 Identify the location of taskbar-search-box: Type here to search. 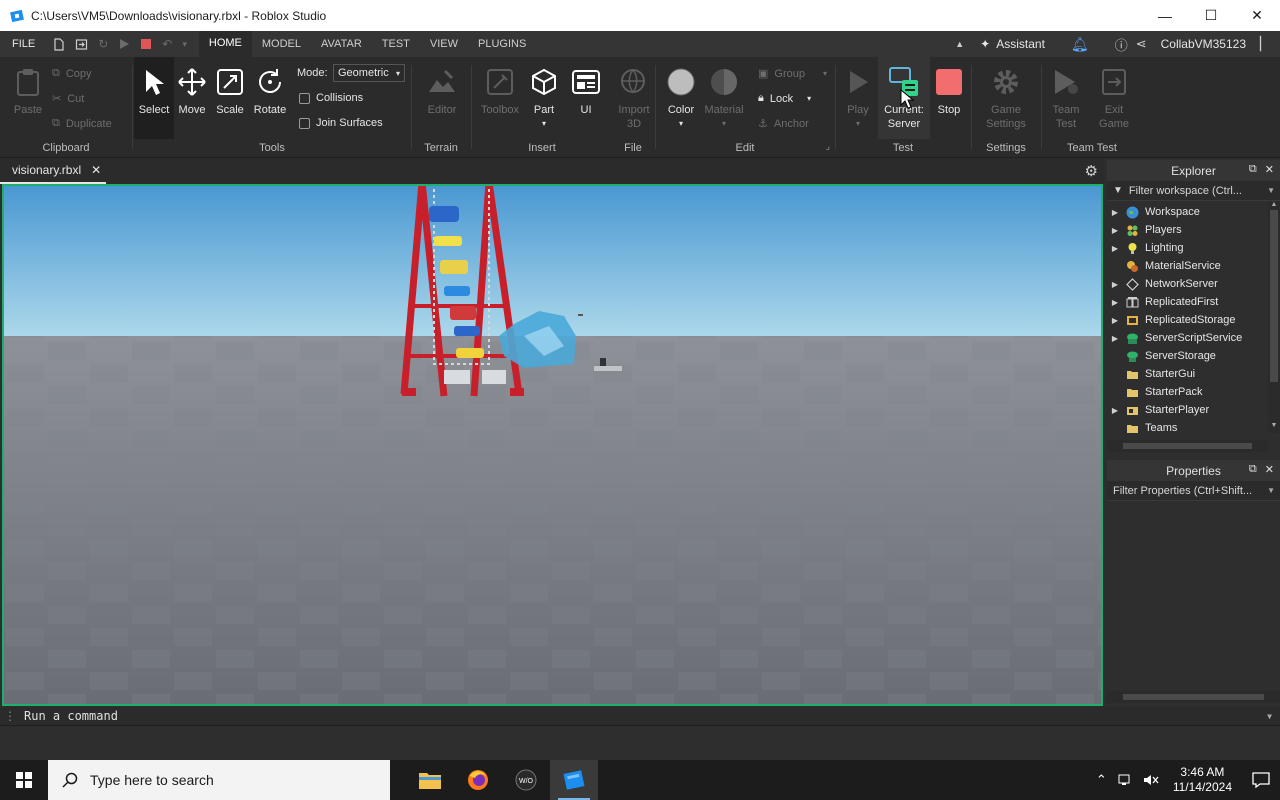
(219, 780).